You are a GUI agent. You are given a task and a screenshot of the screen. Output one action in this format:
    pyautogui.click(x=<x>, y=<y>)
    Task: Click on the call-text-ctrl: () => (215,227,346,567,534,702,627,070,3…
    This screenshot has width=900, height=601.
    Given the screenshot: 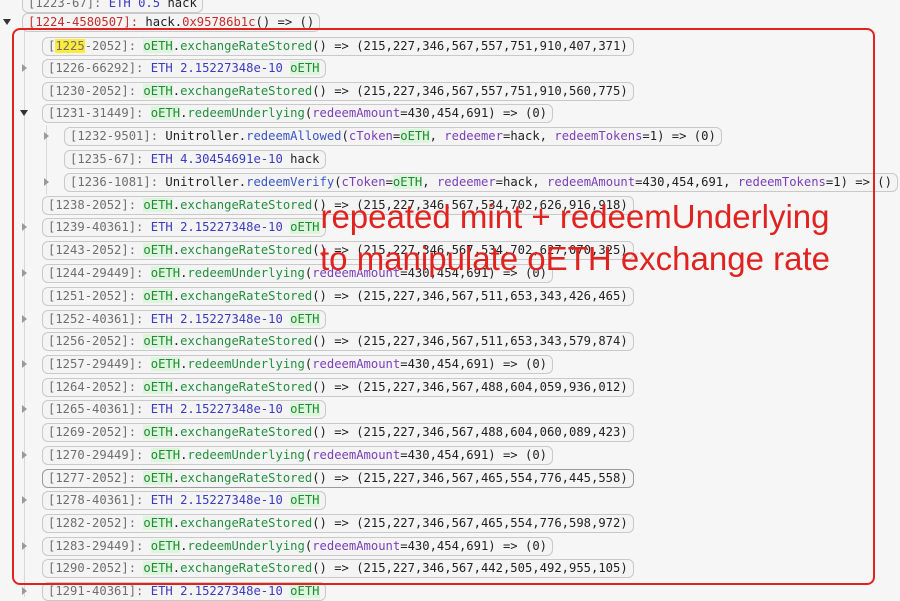 What is the action you would take?
    pyautogui.click(x=470, y=250)
    